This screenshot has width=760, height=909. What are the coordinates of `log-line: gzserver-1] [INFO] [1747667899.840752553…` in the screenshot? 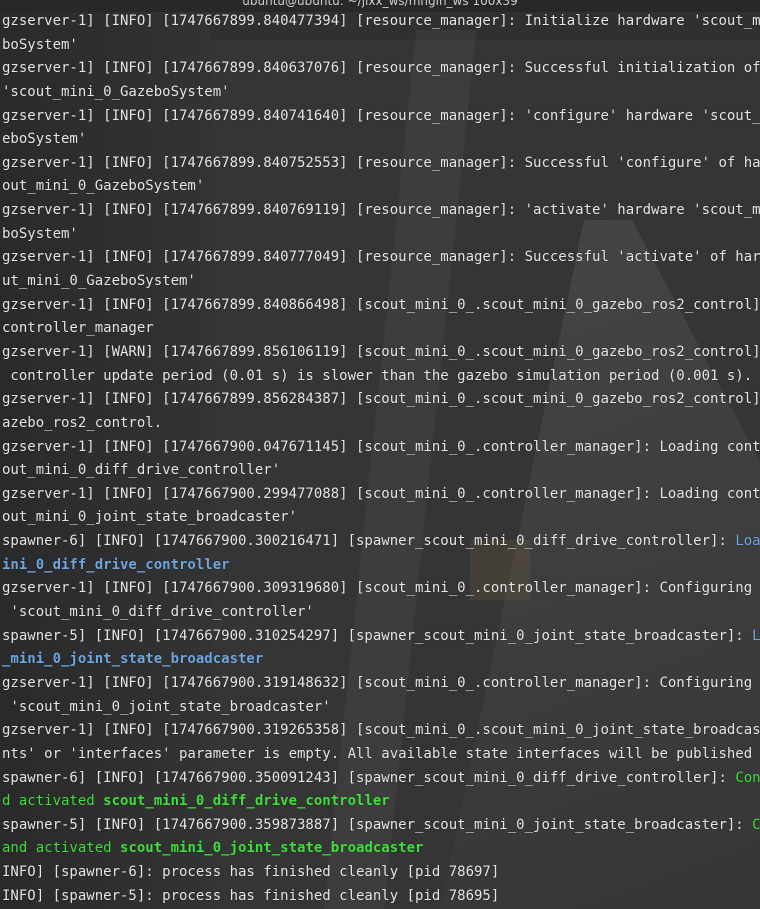 It's located at (380, 164).